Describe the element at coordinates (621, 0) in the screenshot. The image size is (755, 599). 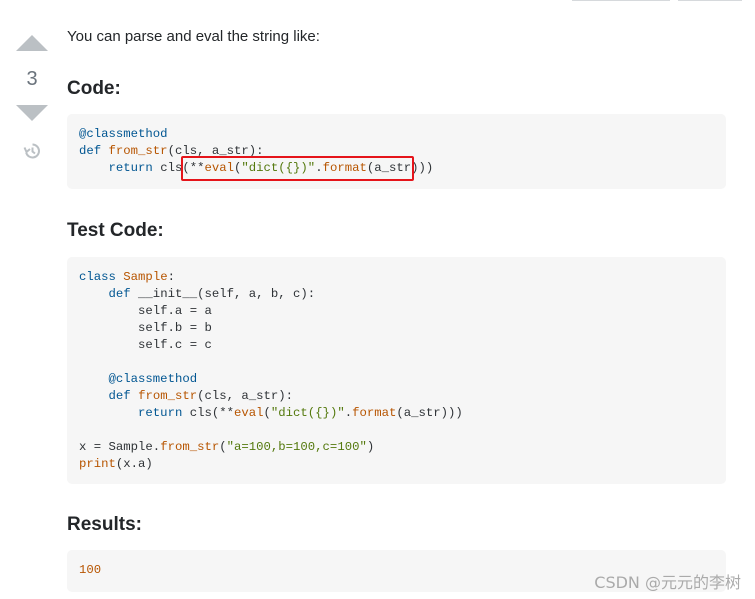
I see `top-divider-left` at that location.